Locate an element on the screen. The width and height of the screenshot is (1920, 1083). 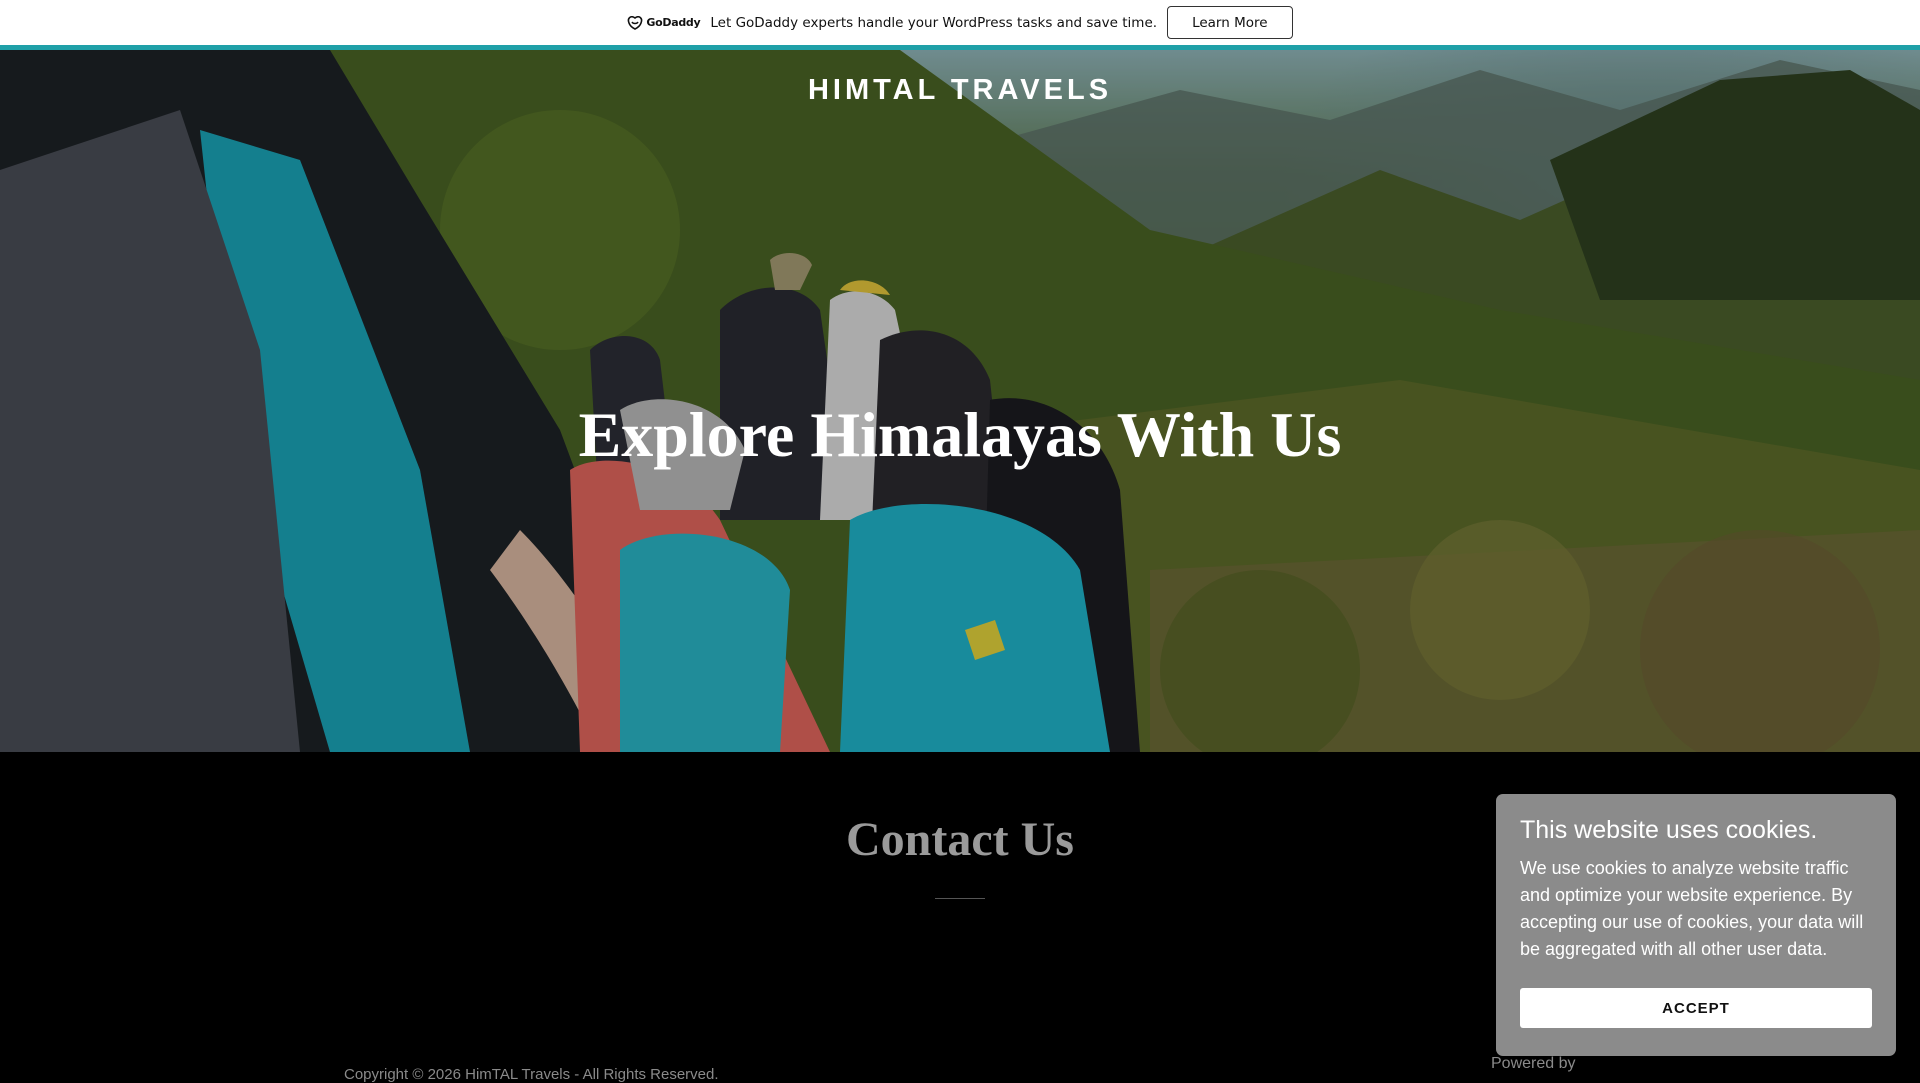
godaddy-logo-text: GoDaddy is located at coordinates (673, 22).